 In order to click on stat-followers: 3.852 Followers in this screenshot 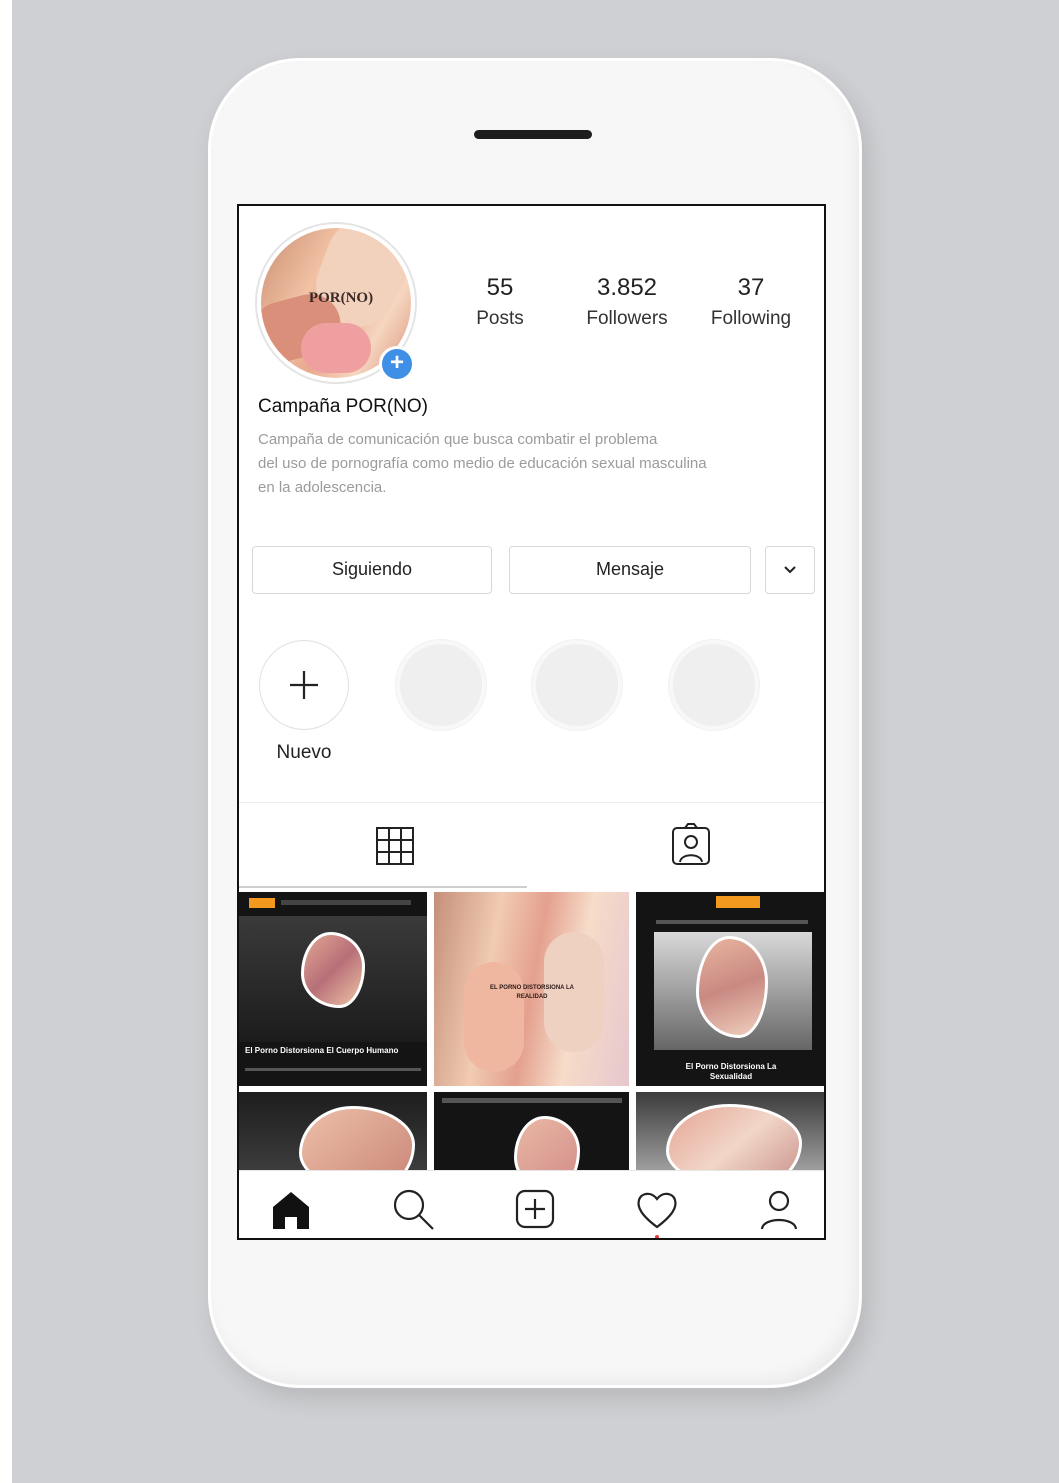, I will do `click(627, 302)`.